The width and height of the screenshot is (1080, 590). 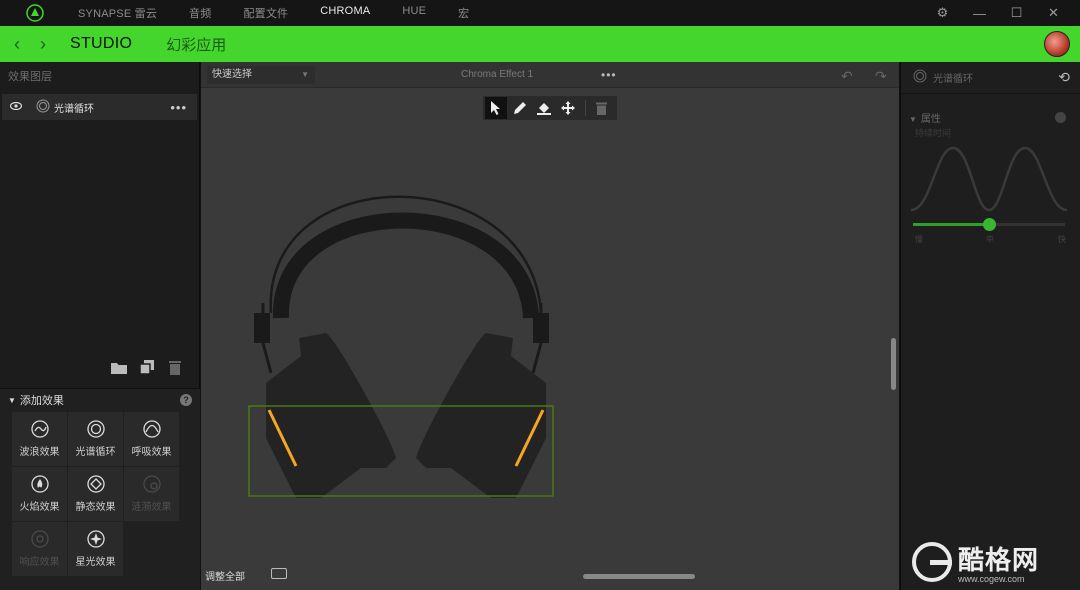 I want to click on top-nav: SYNAPSE 雷云 音频 配置文件 CHROMA HUE 宏, so click(x=289, y=13).